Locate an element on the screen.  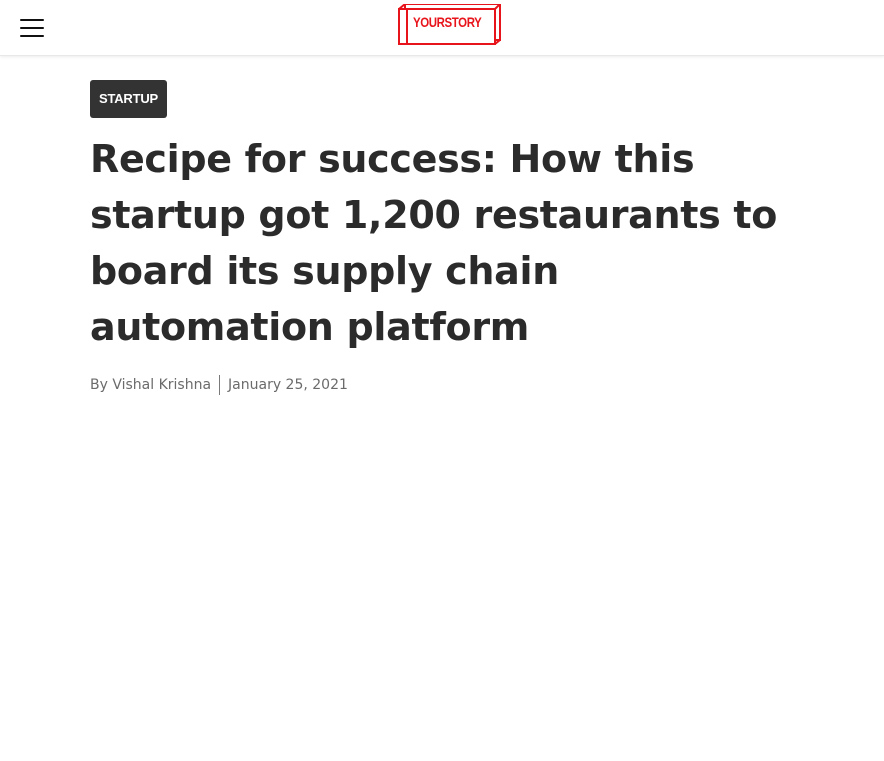
logo-wordmark: YOURSTORY is located at coordinates (447, 22).